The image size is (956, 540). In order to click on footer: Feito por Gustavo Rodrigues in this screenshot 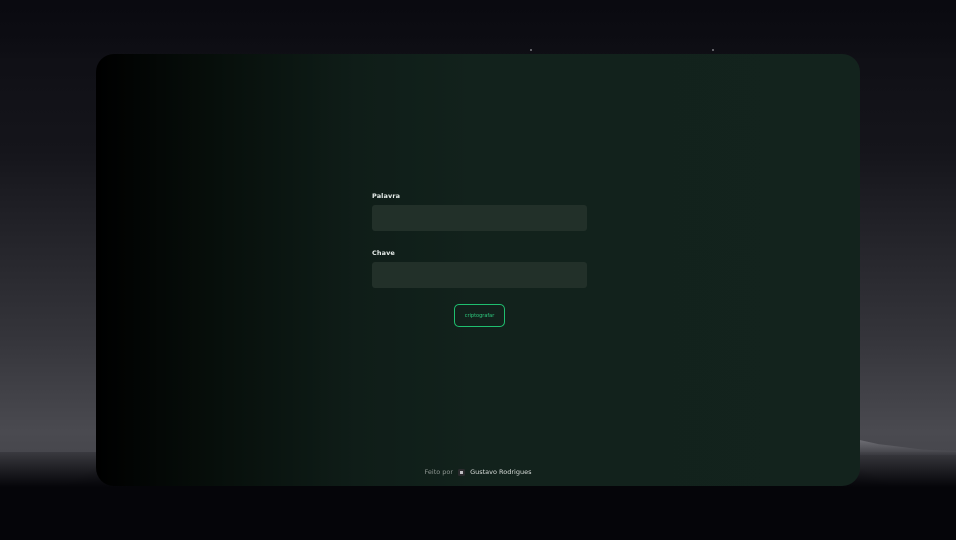, I will do `click(478, 472)`.